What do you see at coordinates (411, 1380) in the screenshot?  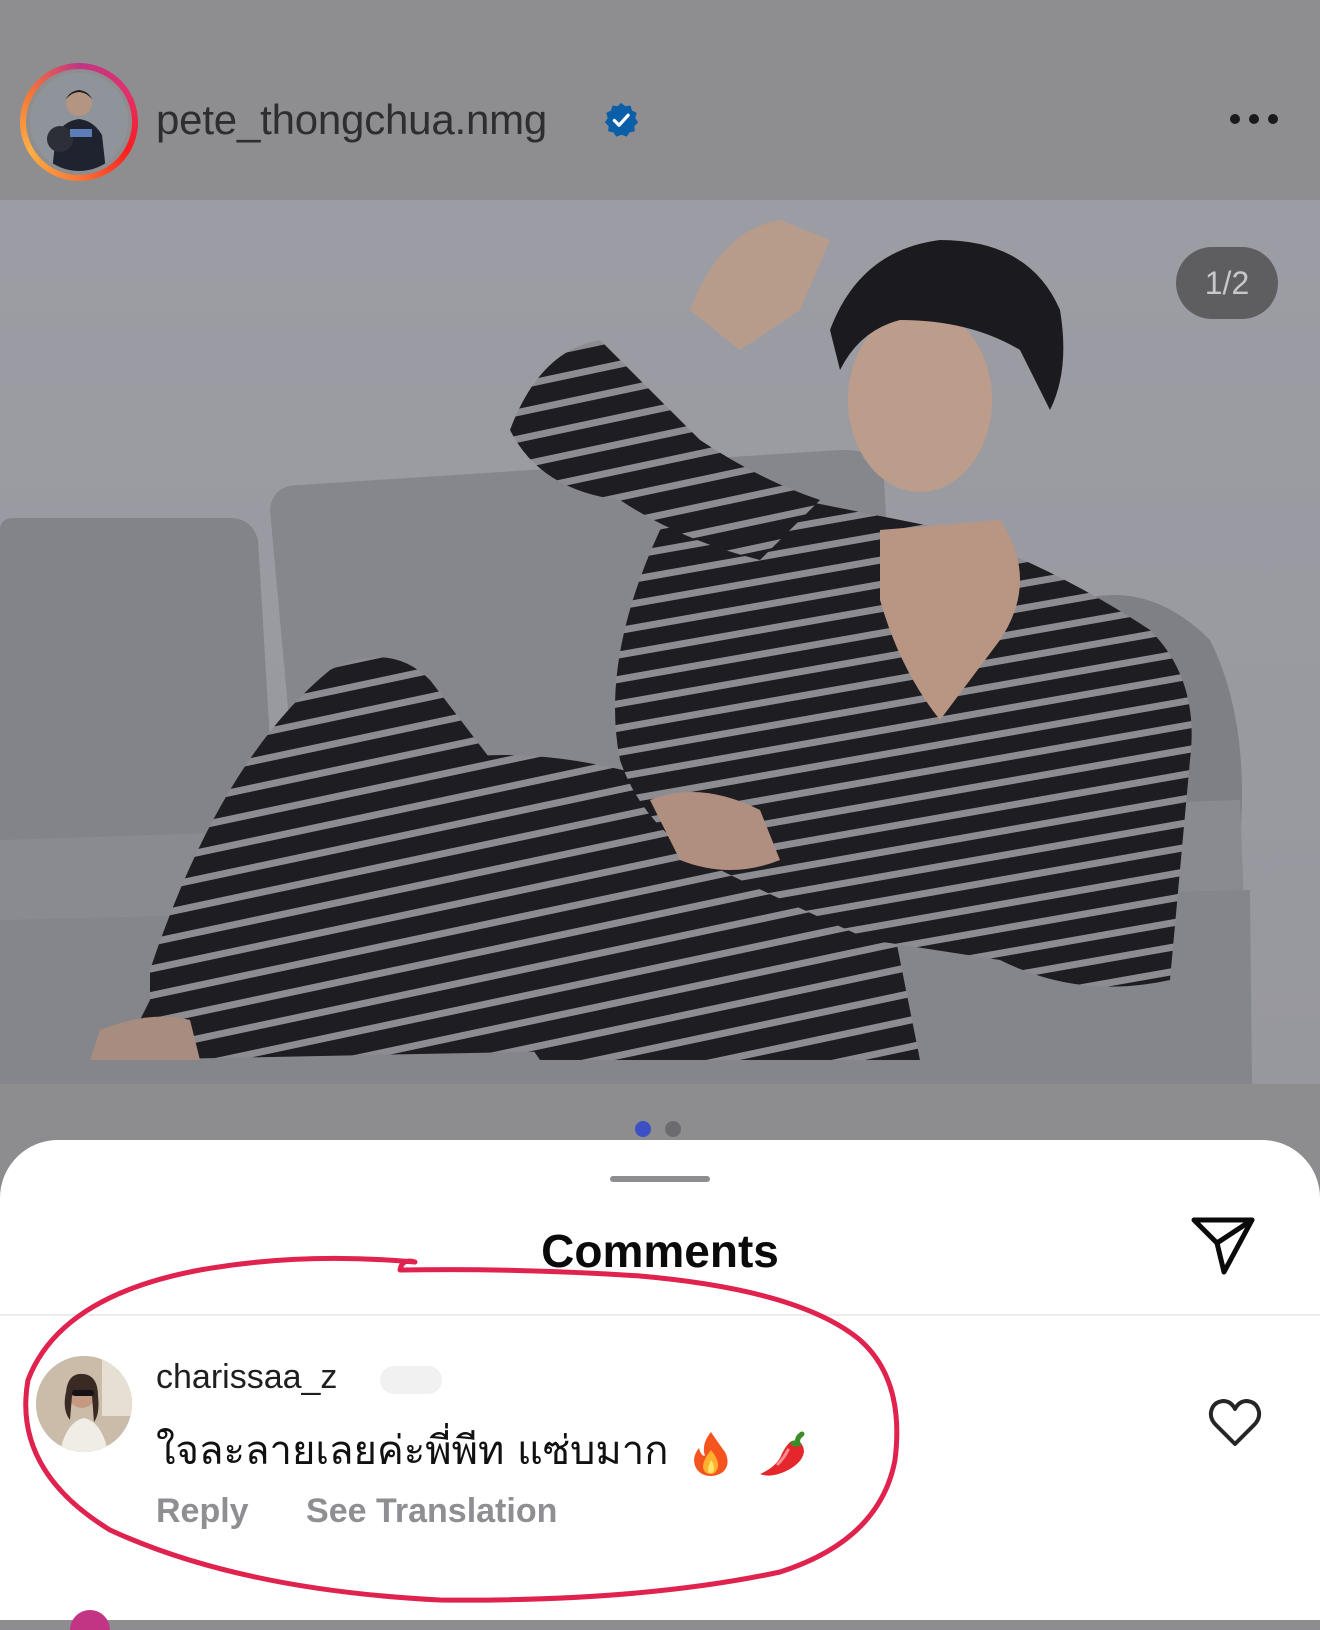 I see `redacted-blur` at bounding box center [411, 1380].